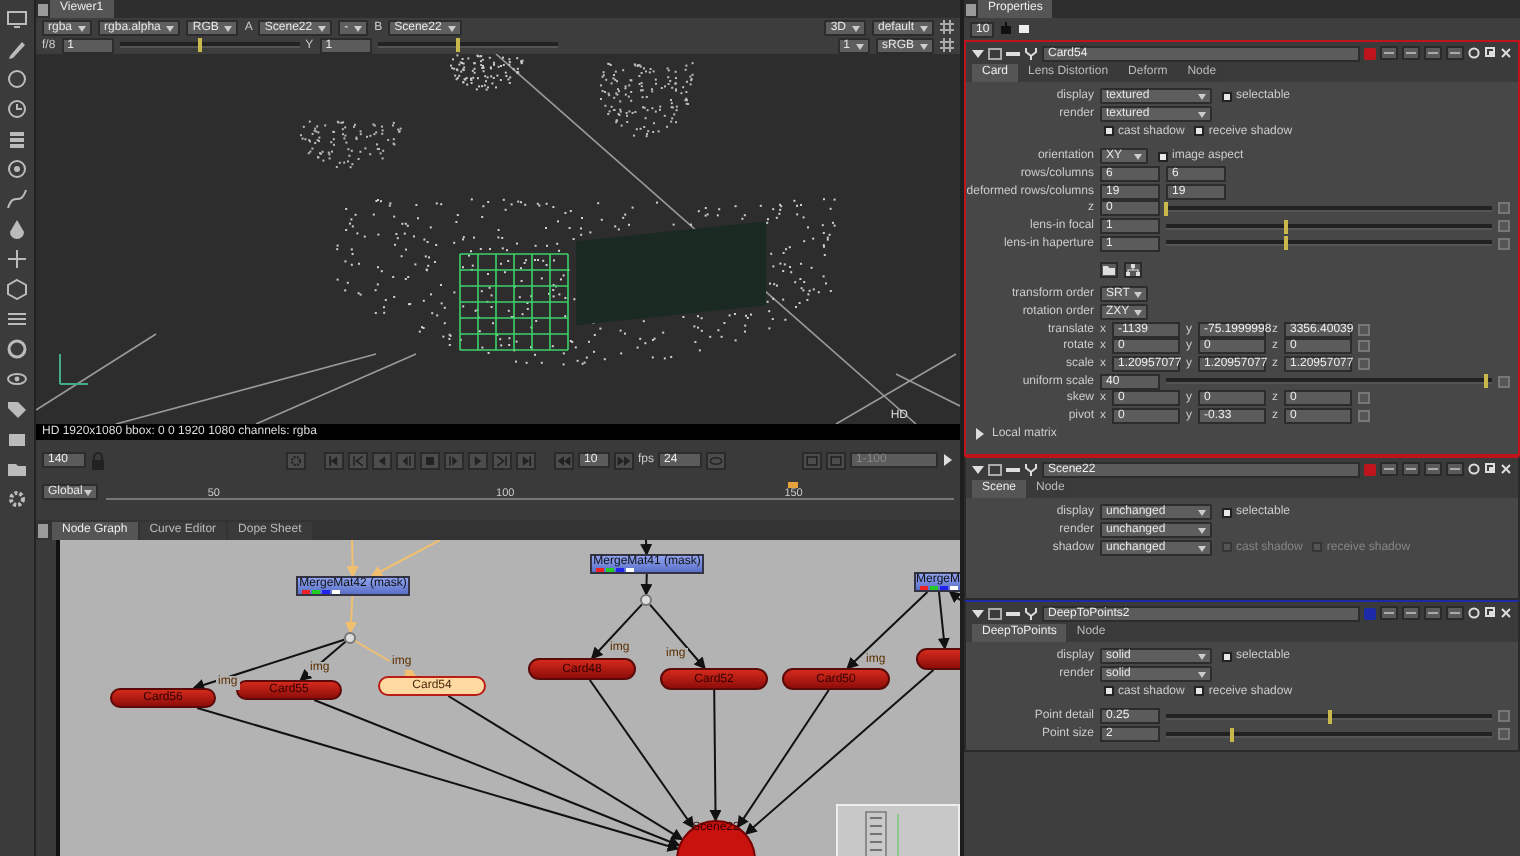 The width and height of the screenshot is (1520, 856). What do you see at coordinates (17, 79) in the screenshot?
I see `circle-icon` at bounding box center [17, 79].